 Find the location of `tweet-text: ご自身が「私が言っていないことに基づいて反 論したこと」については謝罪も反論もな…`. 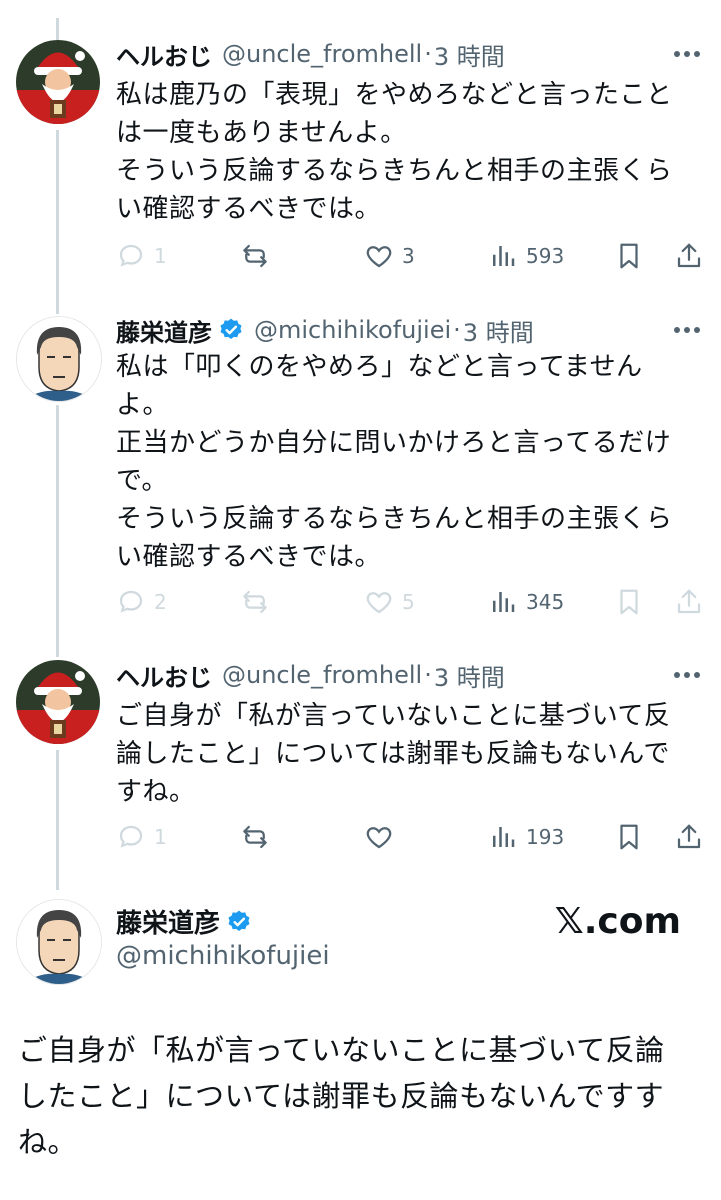

tweet-text: ご自身が「私が言っていないことに基づいて反 論したこと」については謝罪も反論もな… is located at coordinates (393, 754).